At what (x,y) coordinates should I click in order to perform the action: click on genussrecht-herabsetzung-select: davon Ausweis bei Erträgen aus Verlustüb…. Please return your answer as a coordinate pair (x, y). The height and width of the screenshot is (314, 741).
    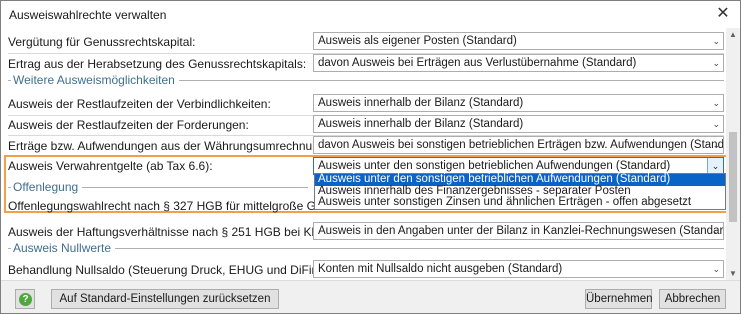
    Looking at the image, I should click on (518, 63).